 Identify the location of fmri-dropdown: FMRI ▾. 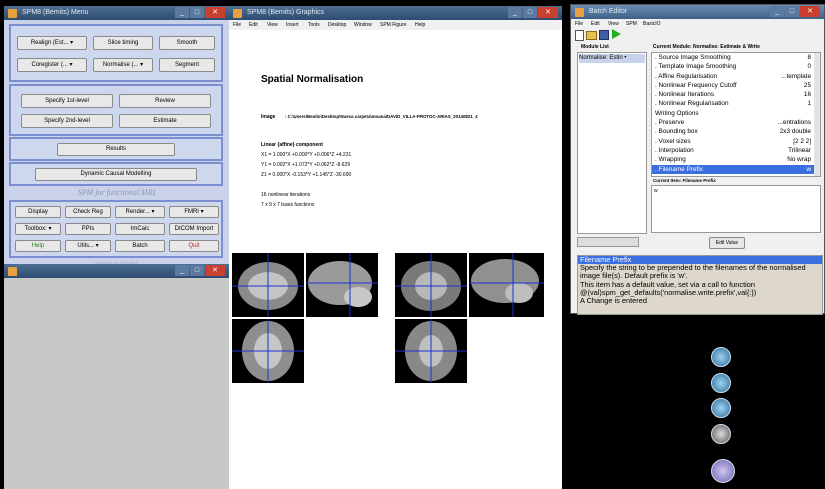
(194, 212).